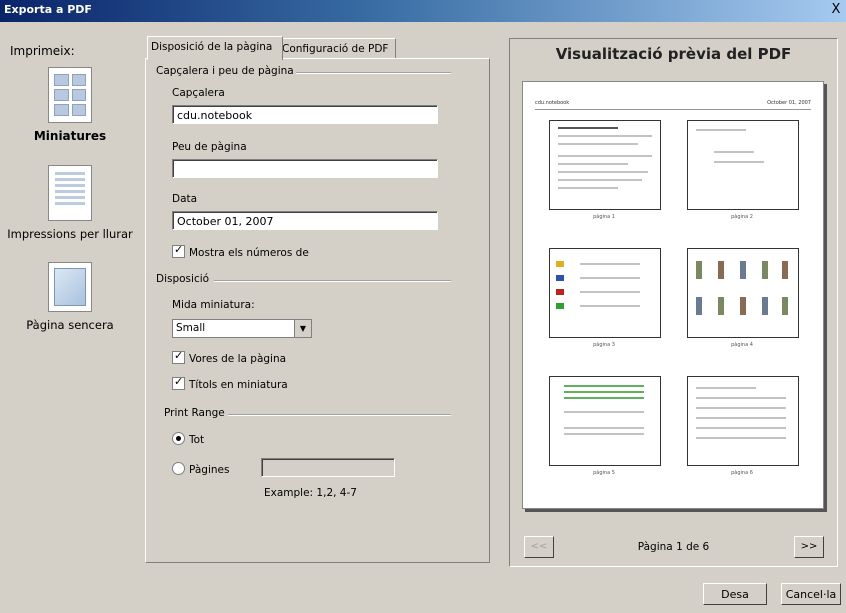 The height and width of the screenshot is (613, 846). I want to click on range-all-radio: Tot, so click(188, 439).